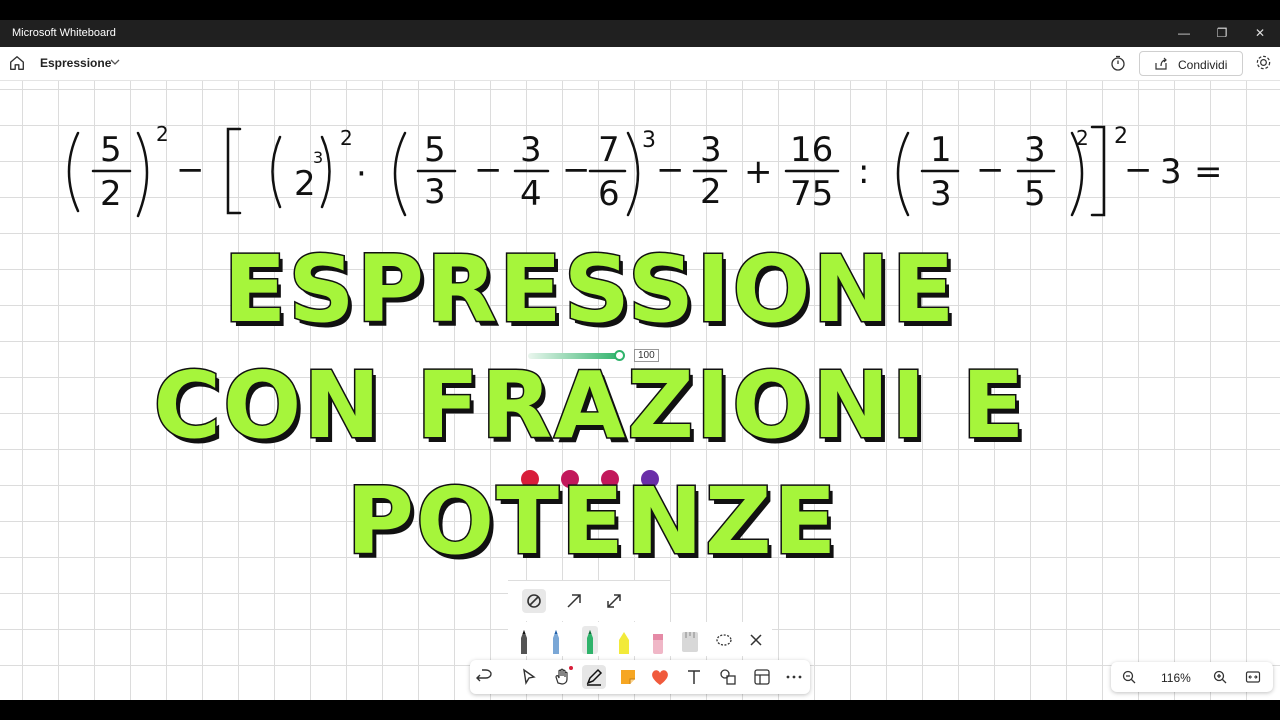  Describe the element at coordinates (589, 290) in the screenshot. I see `overlay-title-line-1: ESPRESSIONE` at that location.